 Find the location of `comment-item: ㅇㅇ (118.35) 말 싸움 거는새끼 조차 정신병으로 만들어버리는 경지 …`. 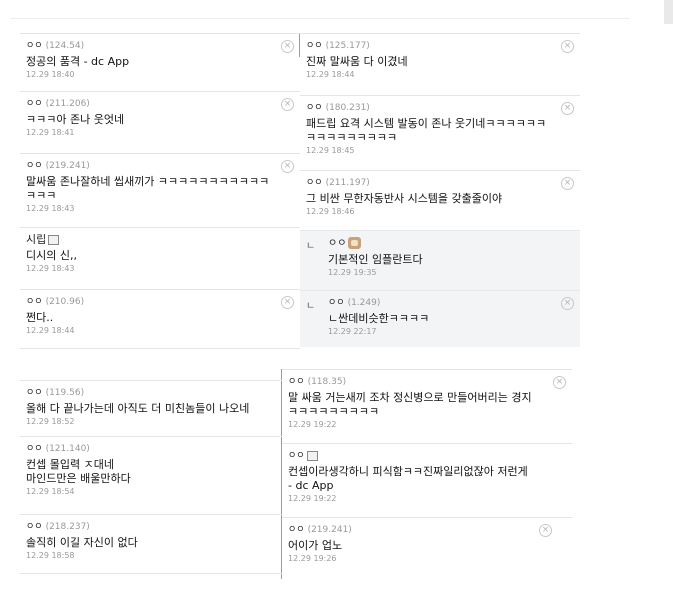

comment-item: ㅇㅇ (118.35) 말 싸움 거는새끼 조차 정신병으로 만들어버리는 경지 … is located at coordinates (427, 406).